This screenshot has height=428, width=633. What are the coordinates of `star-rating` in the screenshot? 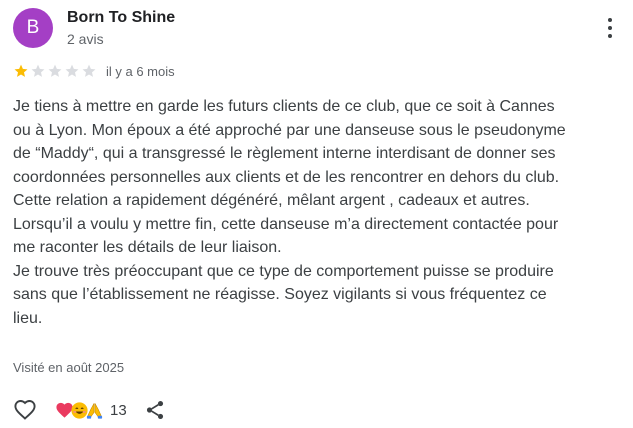 It's located at (55, 71).